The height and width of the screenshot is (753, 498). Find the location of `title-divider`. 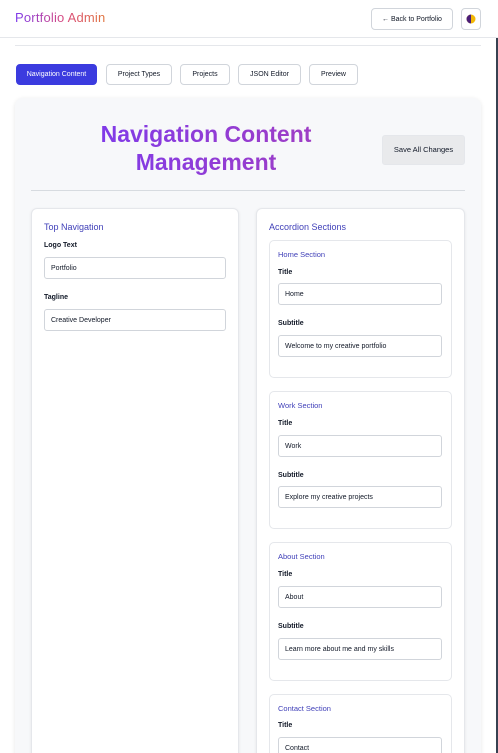

title-divider is located at coordinates (248, 190).